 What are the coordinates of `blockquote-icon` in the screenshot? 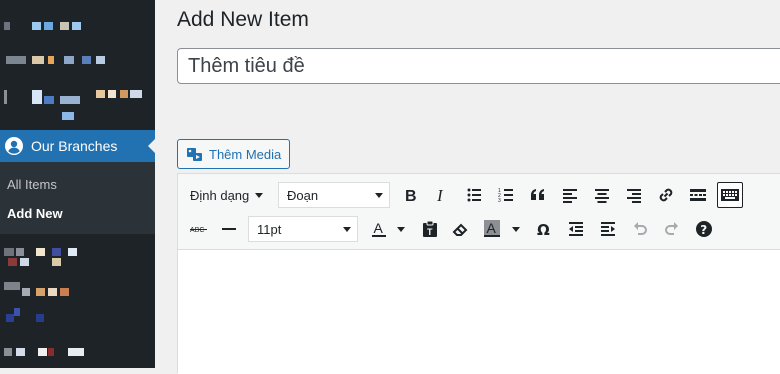 It's located at (537, 194).